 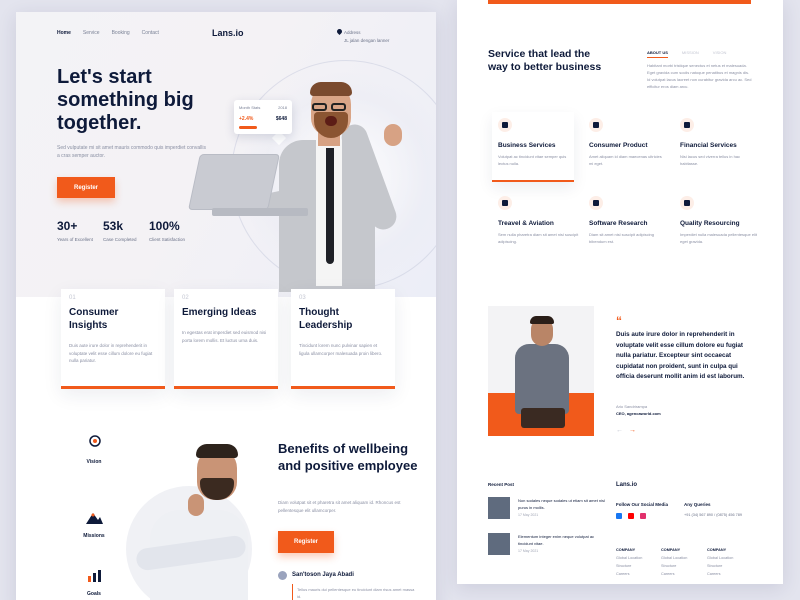 I want to click on facebook-icon, so click(x=619, y=516).